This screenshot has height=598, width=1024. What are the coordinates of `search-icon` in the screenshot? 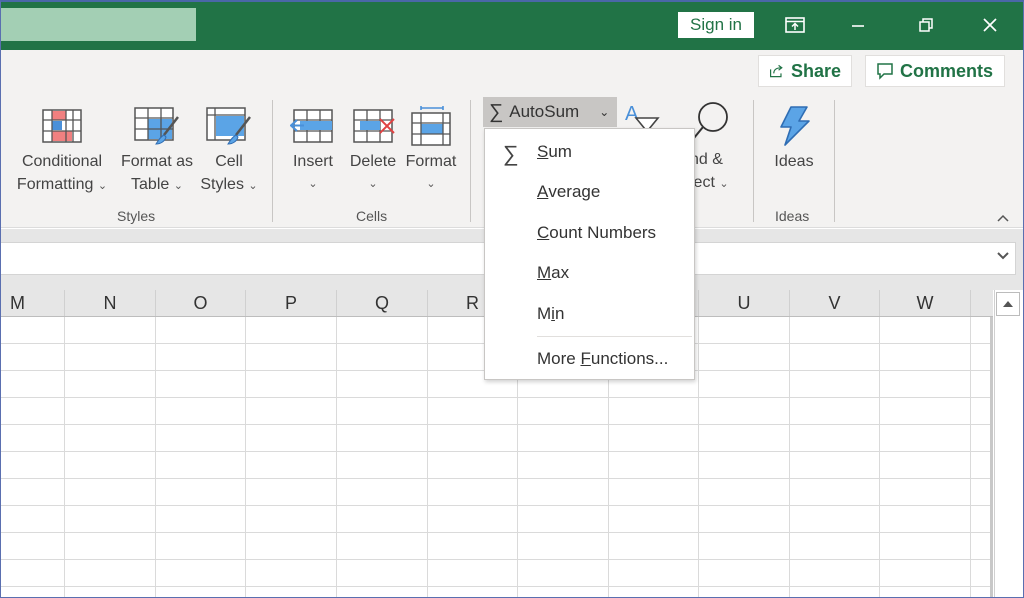 It's located at (710, 120).